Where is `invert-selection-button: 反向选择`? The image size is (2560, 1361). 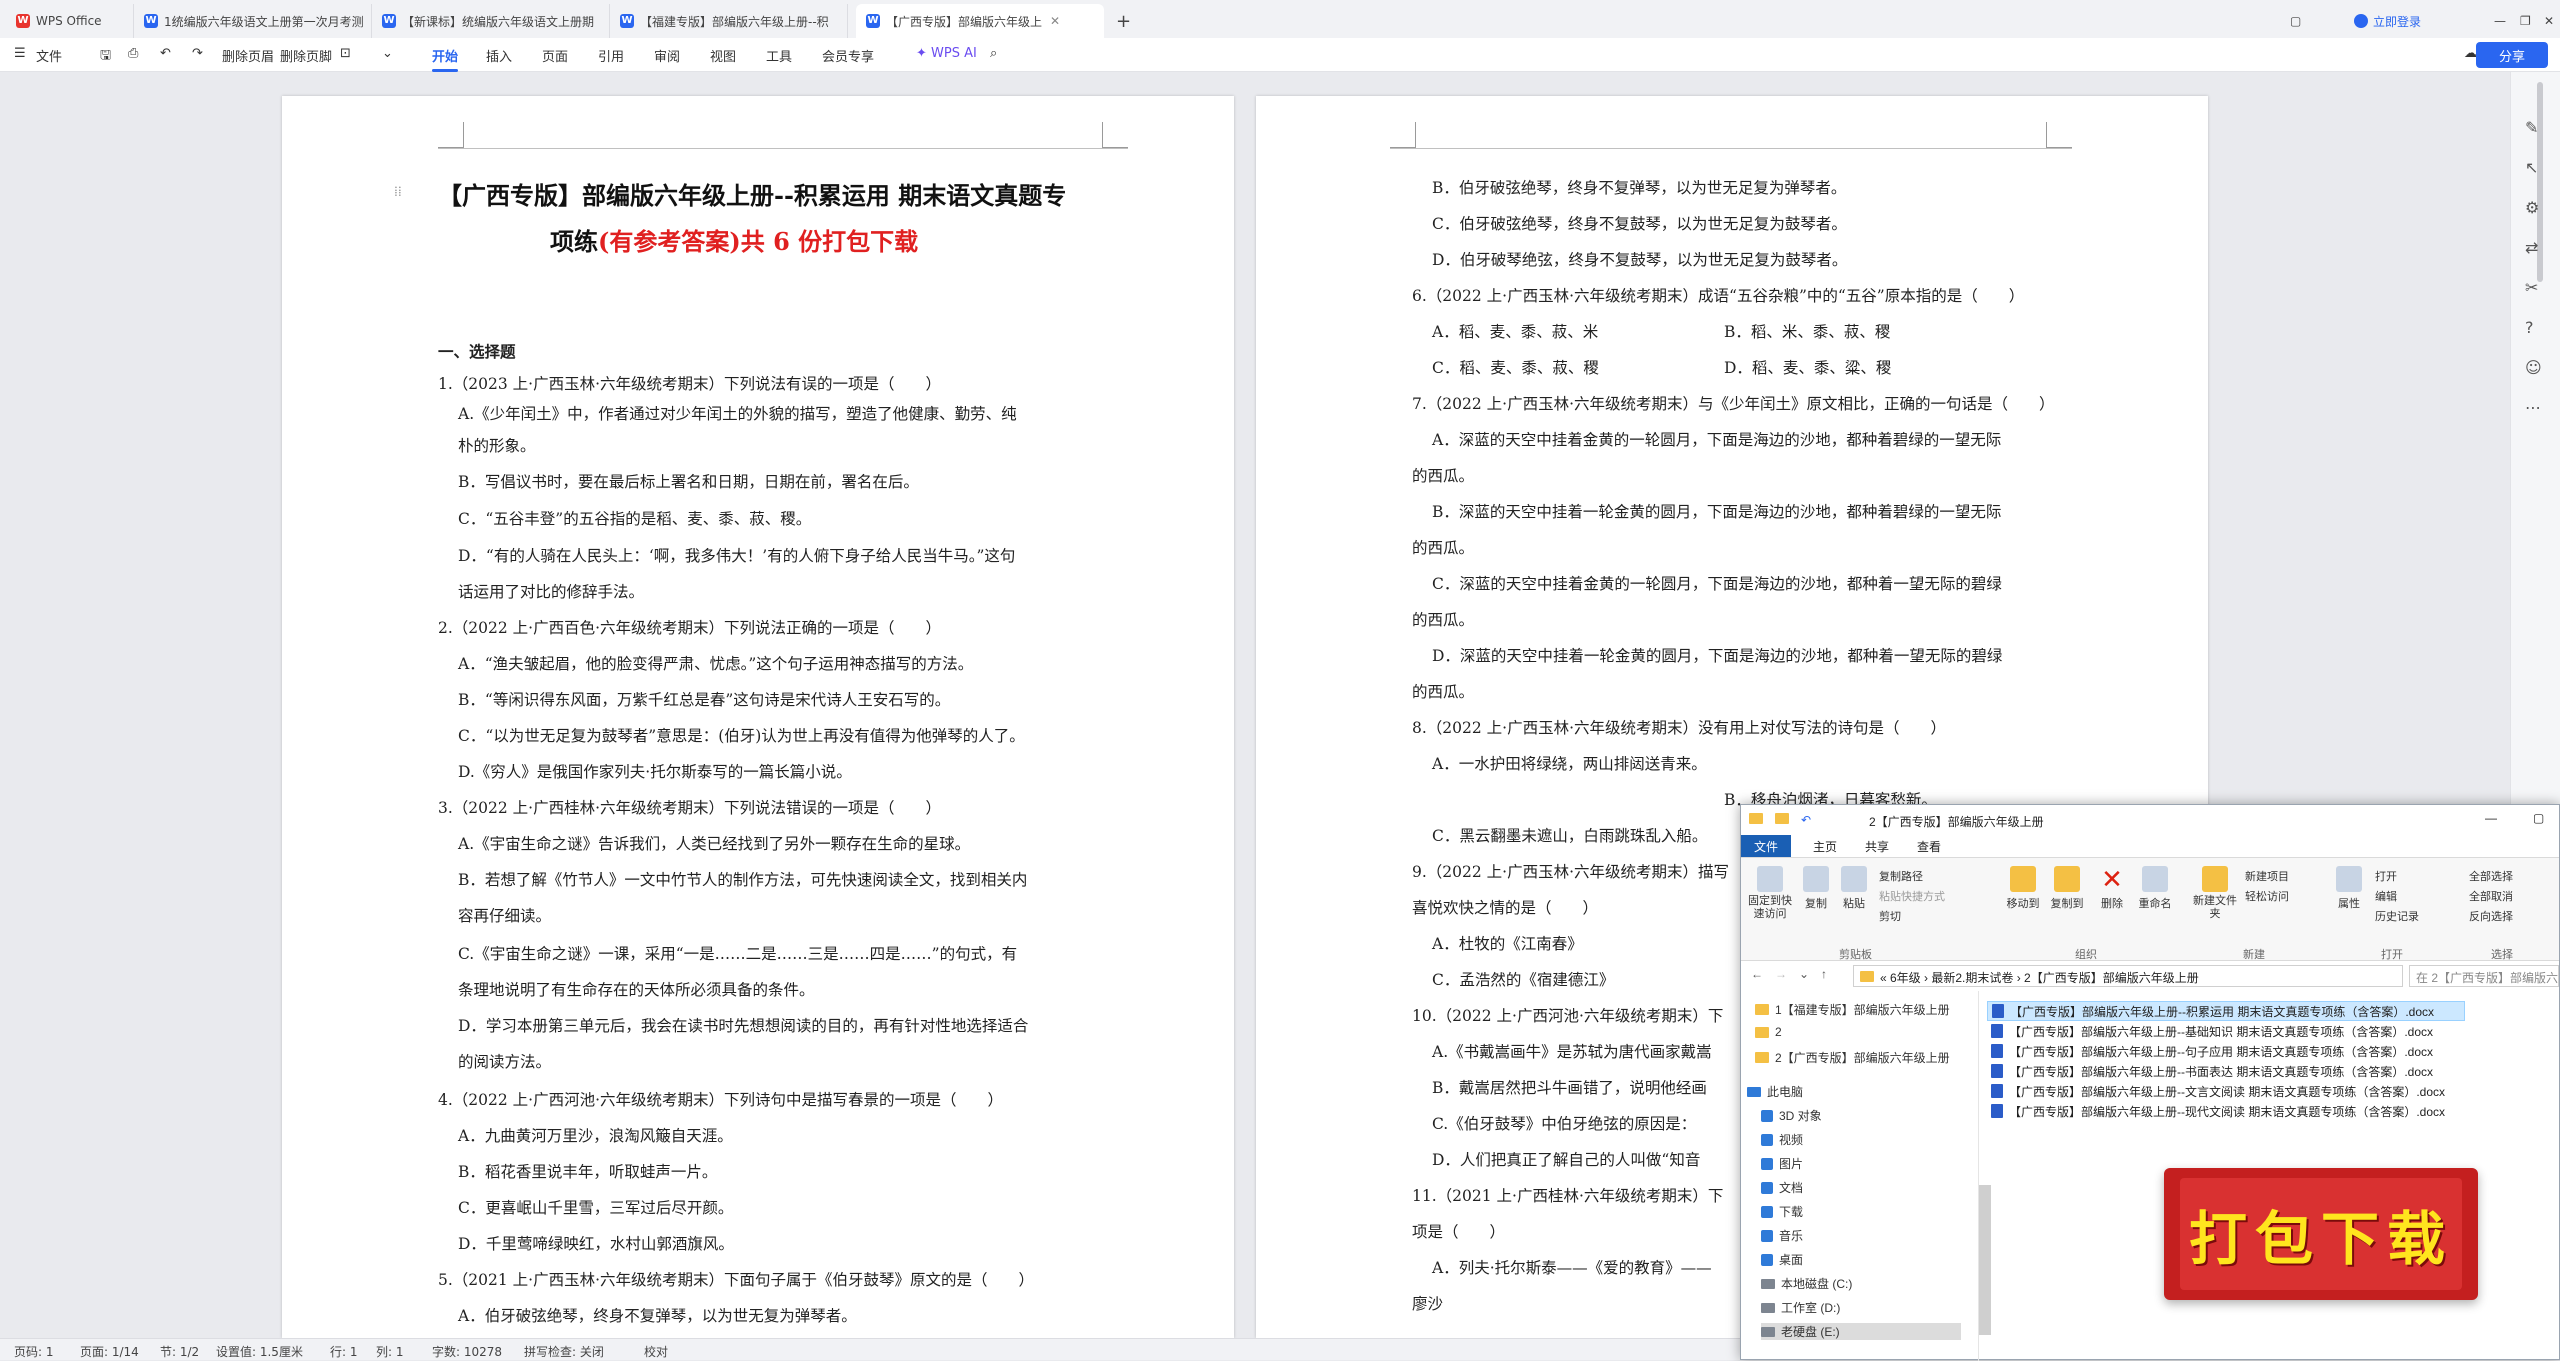
invert-selection-button: 反向选择 is located at coordinates (2491, 916).